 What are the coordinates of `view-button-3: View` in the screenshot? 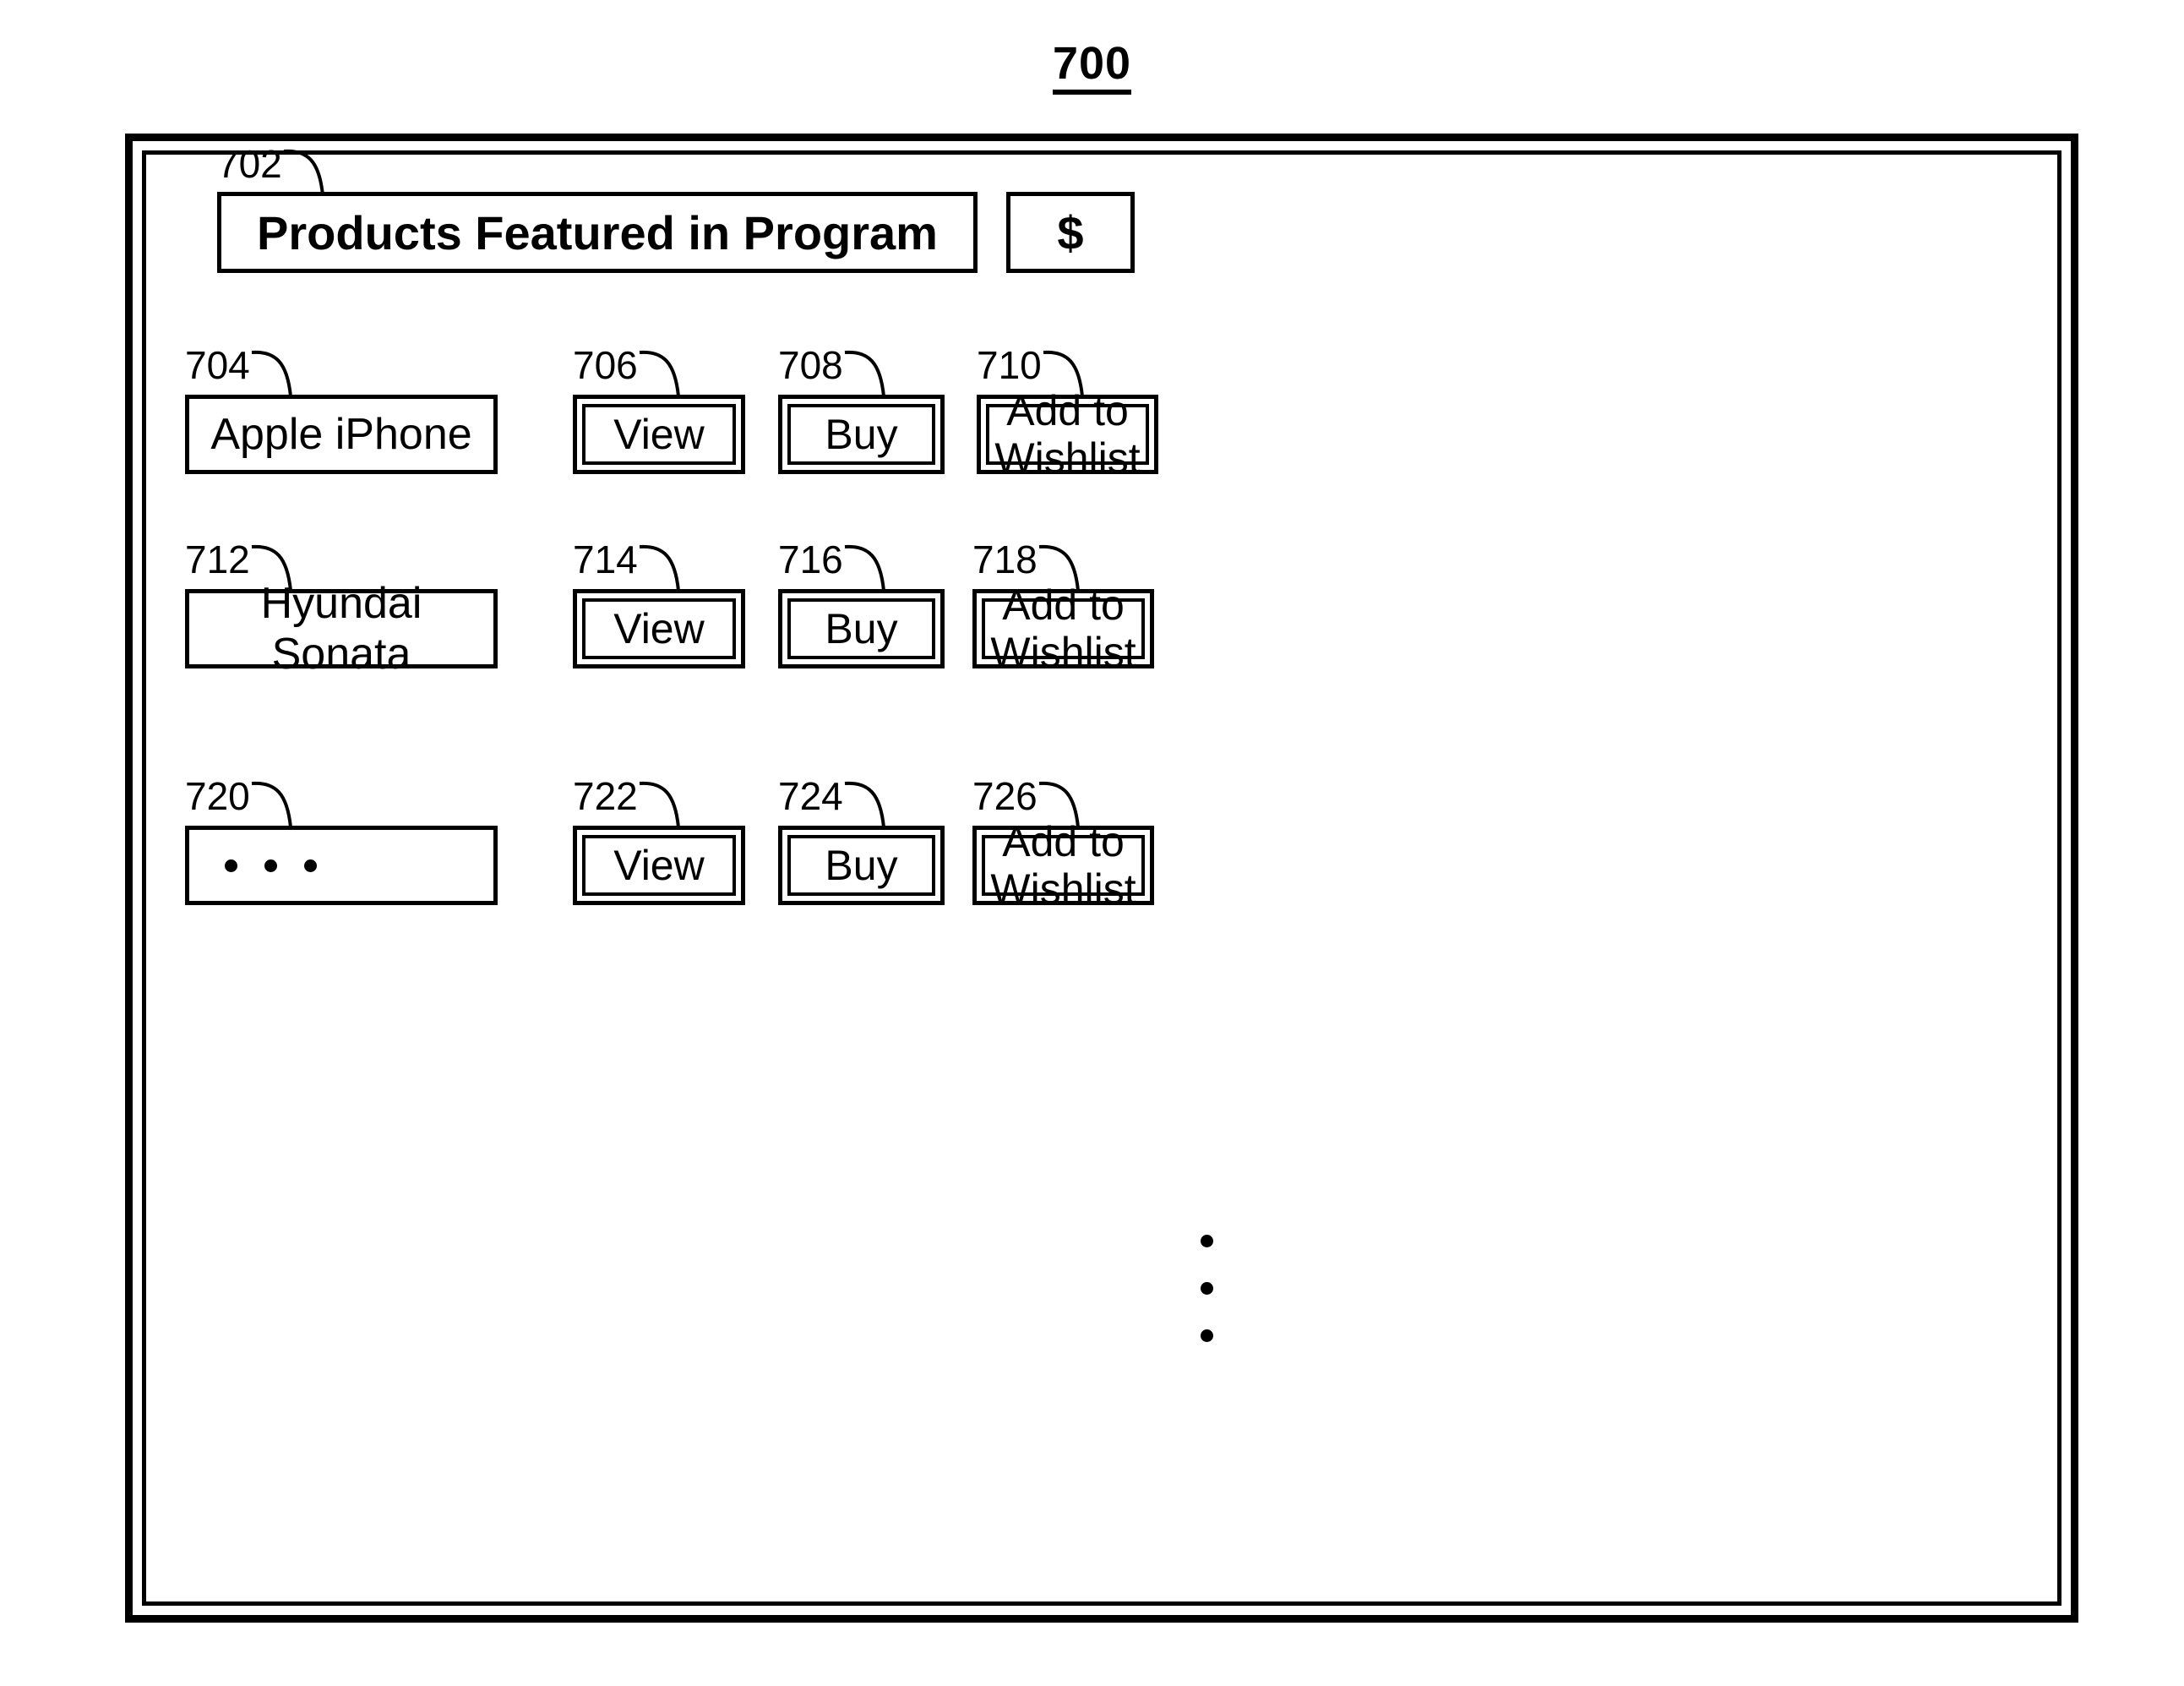 It's located at (659, 865).